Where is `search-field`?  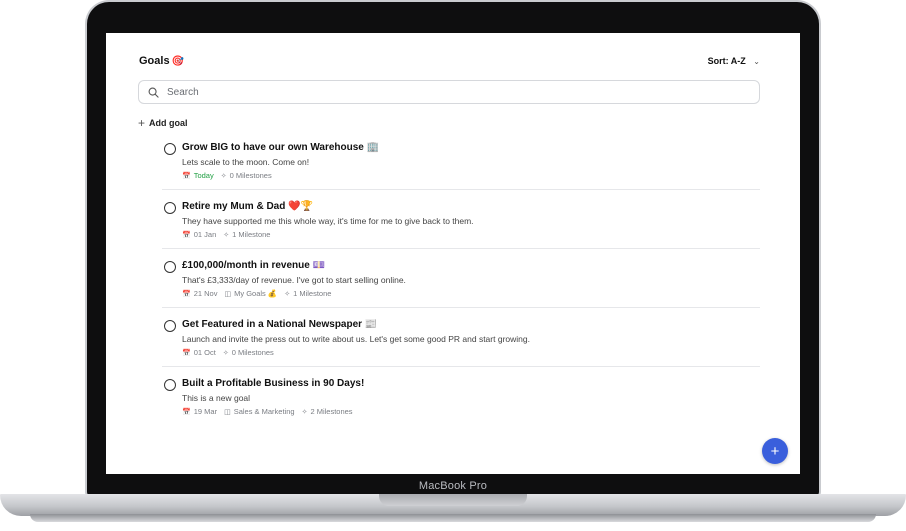
search-field is located at coordinates (449, 92).